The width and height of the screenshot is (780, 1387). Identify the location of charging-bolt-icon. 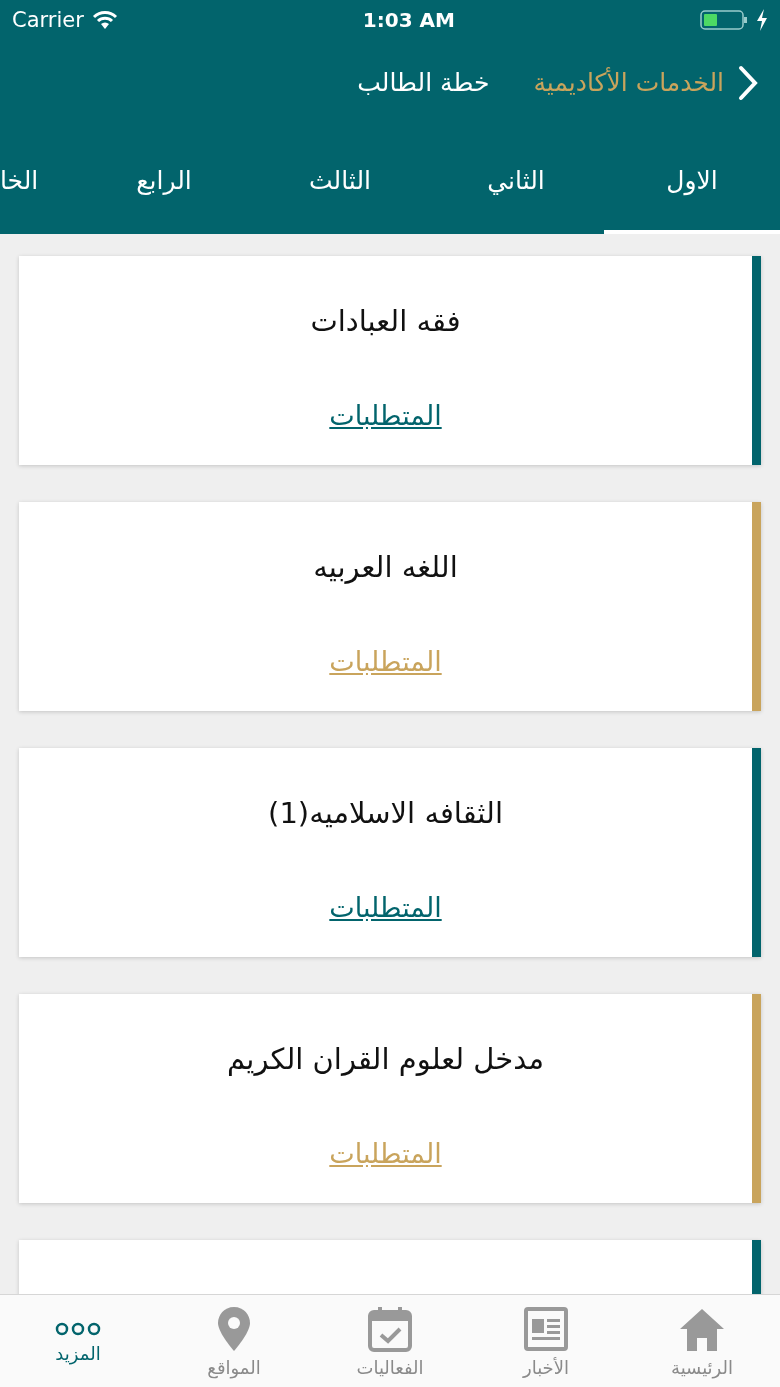
(762, 20).